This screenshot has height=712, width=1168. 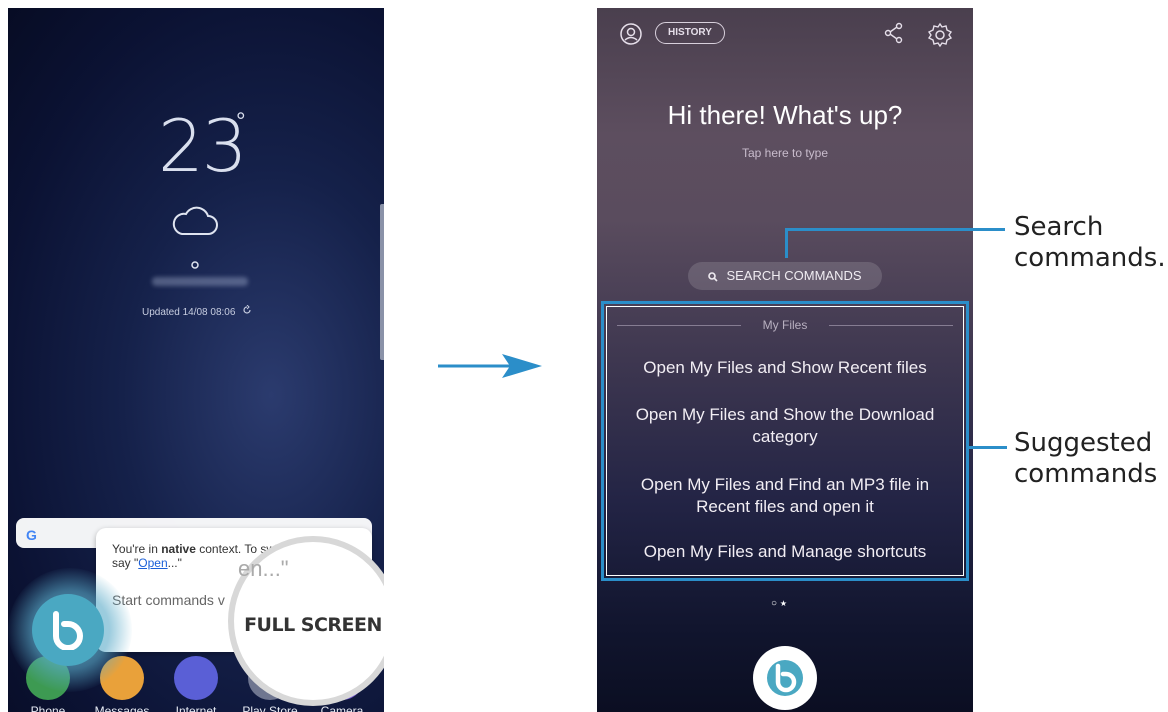 What do you see at coordinates (31, 535) in the screenshot?
I see `google-logo: G` at bounding box center [31, 535].